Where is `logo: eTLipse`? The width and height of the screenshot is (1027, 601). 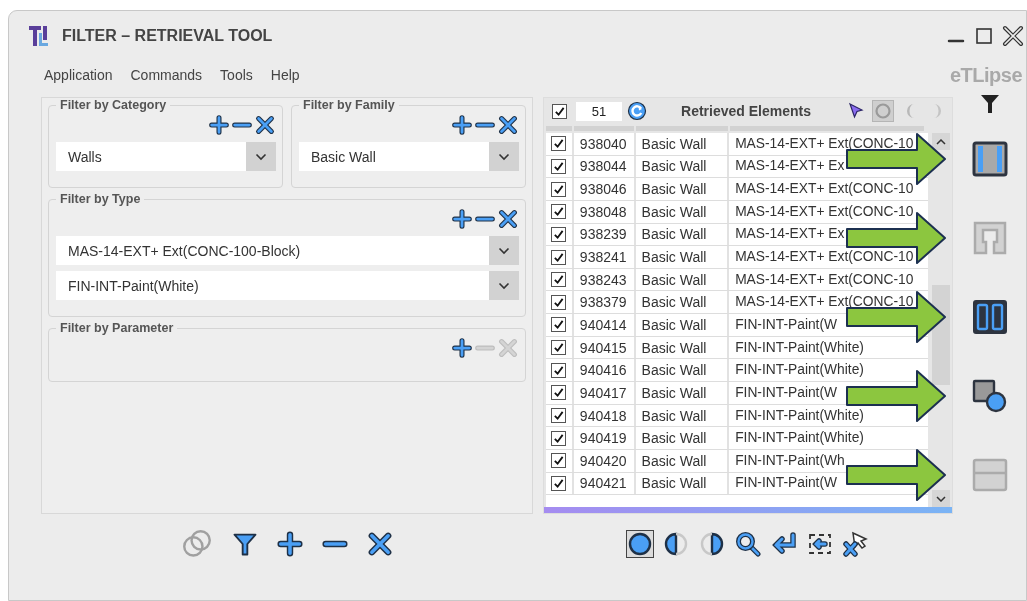
logo: eTLipse is located at coordinates (985, 75).